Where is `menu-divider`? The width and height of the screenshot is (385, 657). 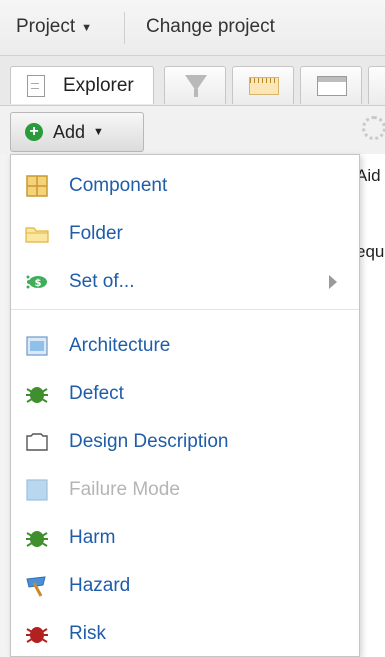 menu-divider is located at coordinates (185, 309).